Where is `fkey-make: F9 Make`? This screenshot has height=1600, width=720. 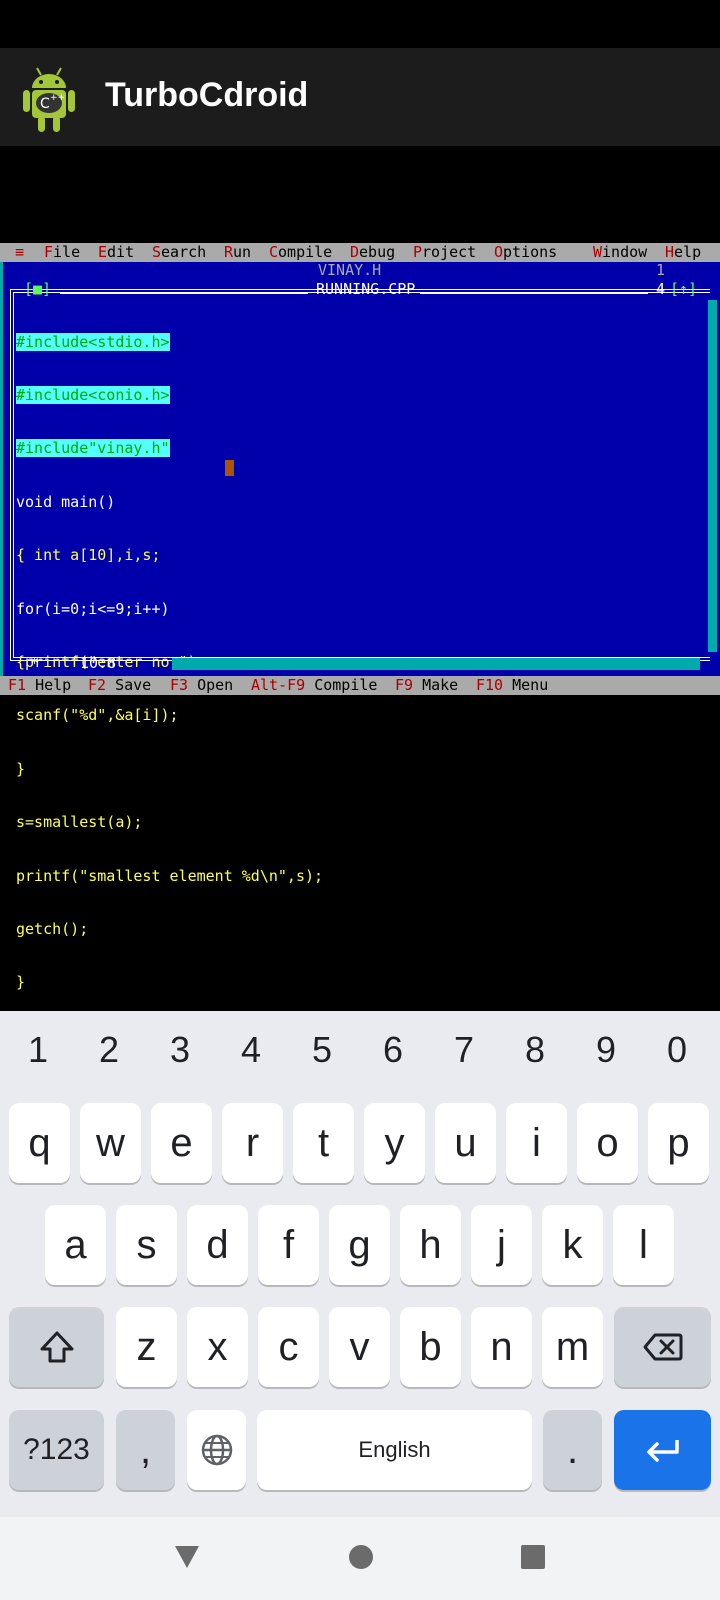 fkey-make: F9 Make is located at coordinates (426, 685).